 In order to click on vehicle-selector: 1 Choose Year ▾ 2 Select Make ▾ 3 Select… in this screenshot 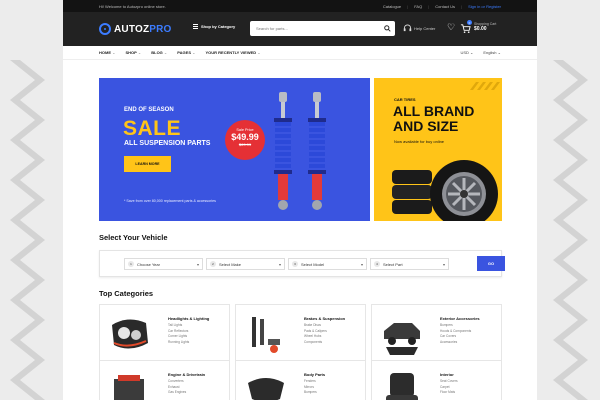, I will do `click(302, 263)`.